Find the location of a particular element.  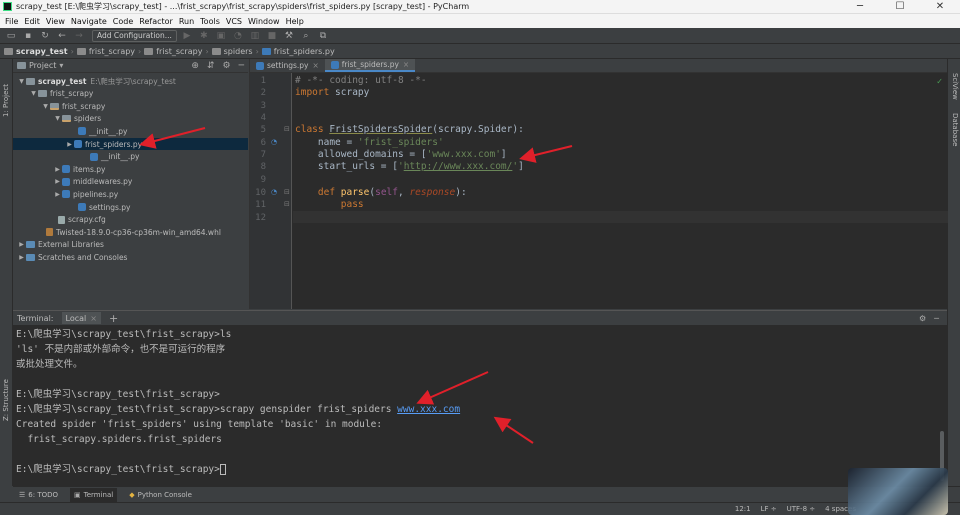

sync-icon: ↻ is located at coordinates (45, 36).